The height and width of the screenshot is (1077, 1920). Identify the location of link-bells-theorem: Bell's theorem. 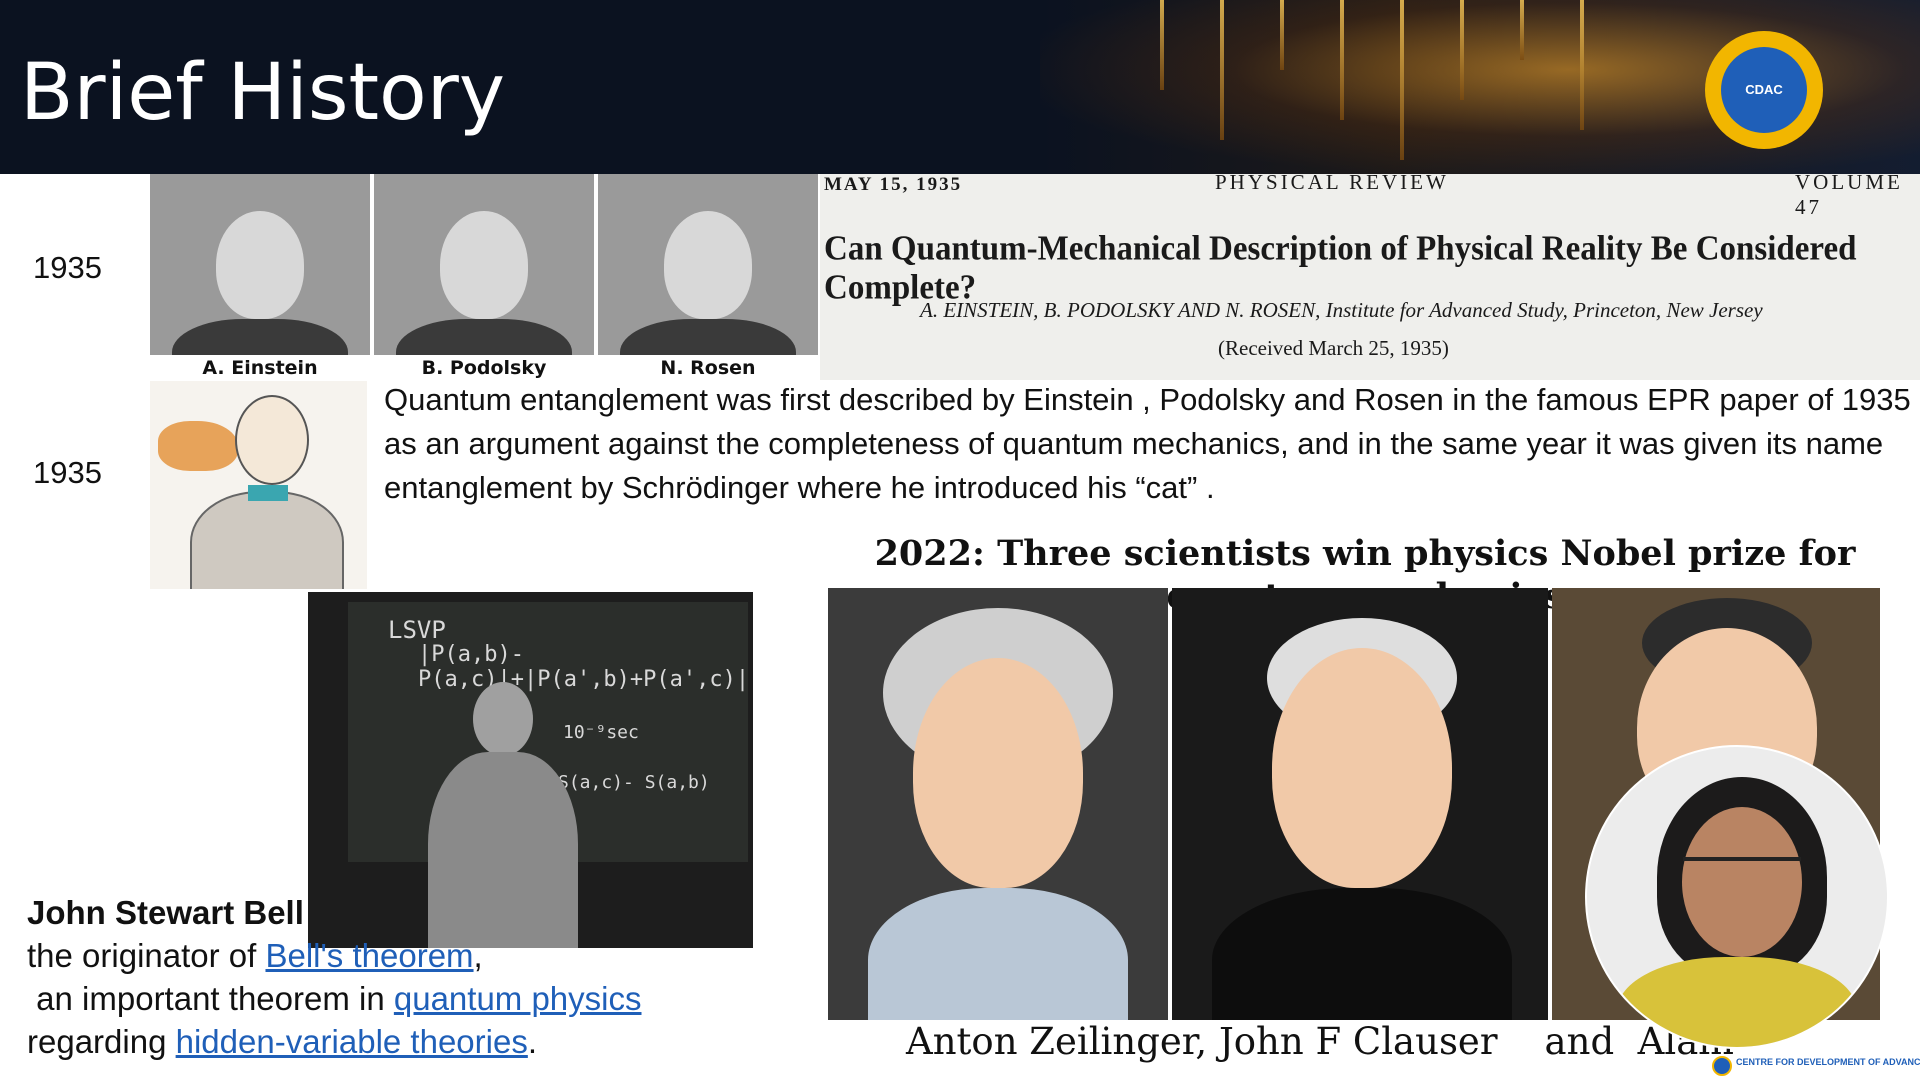
(369, 955).